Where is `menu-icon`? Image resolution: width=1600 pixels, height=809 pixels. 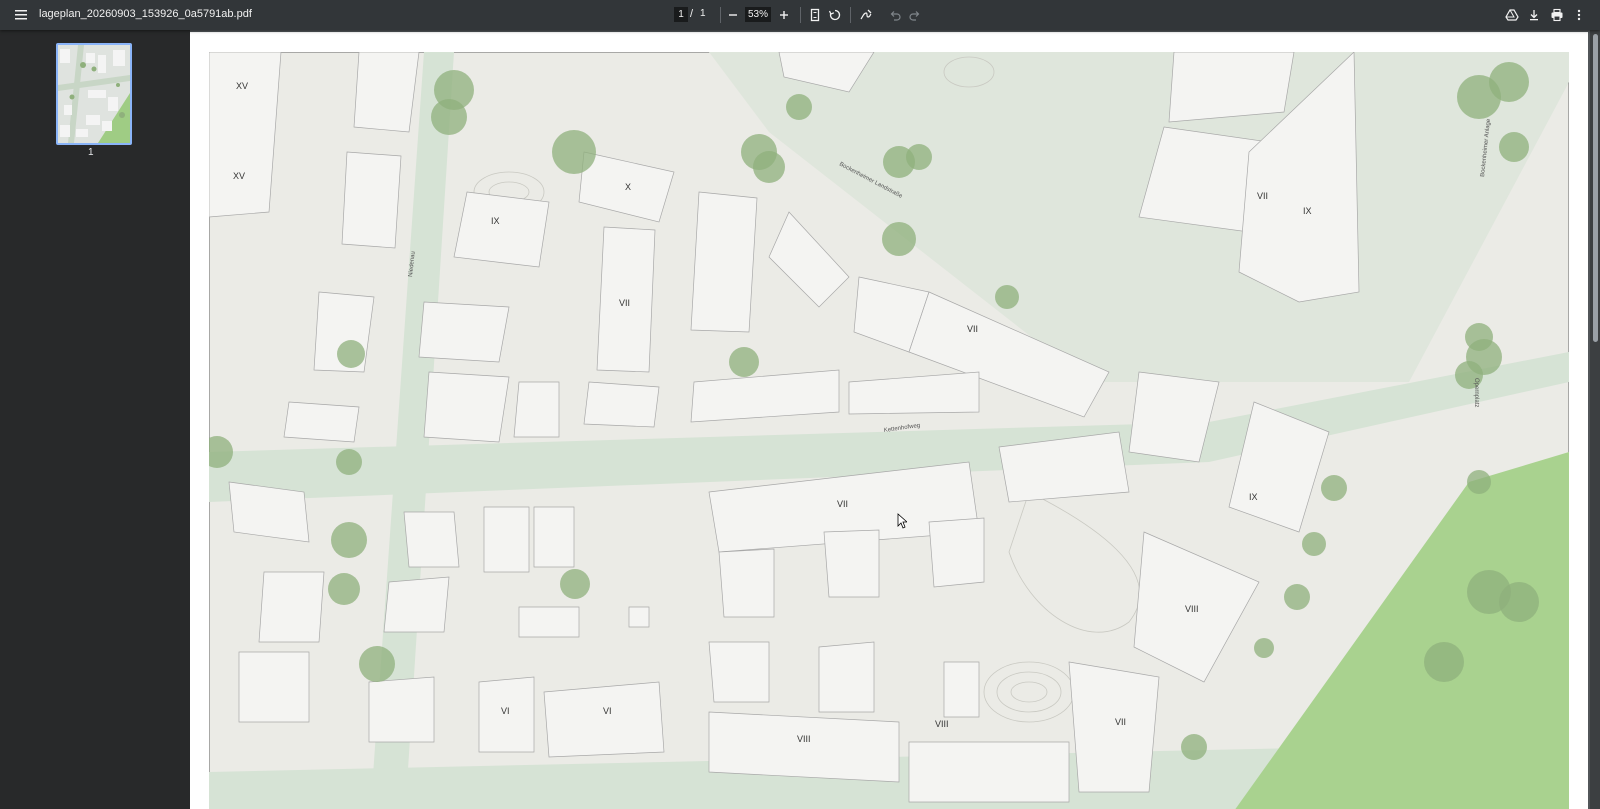
menu-icon is located at coordinates (21, 15).